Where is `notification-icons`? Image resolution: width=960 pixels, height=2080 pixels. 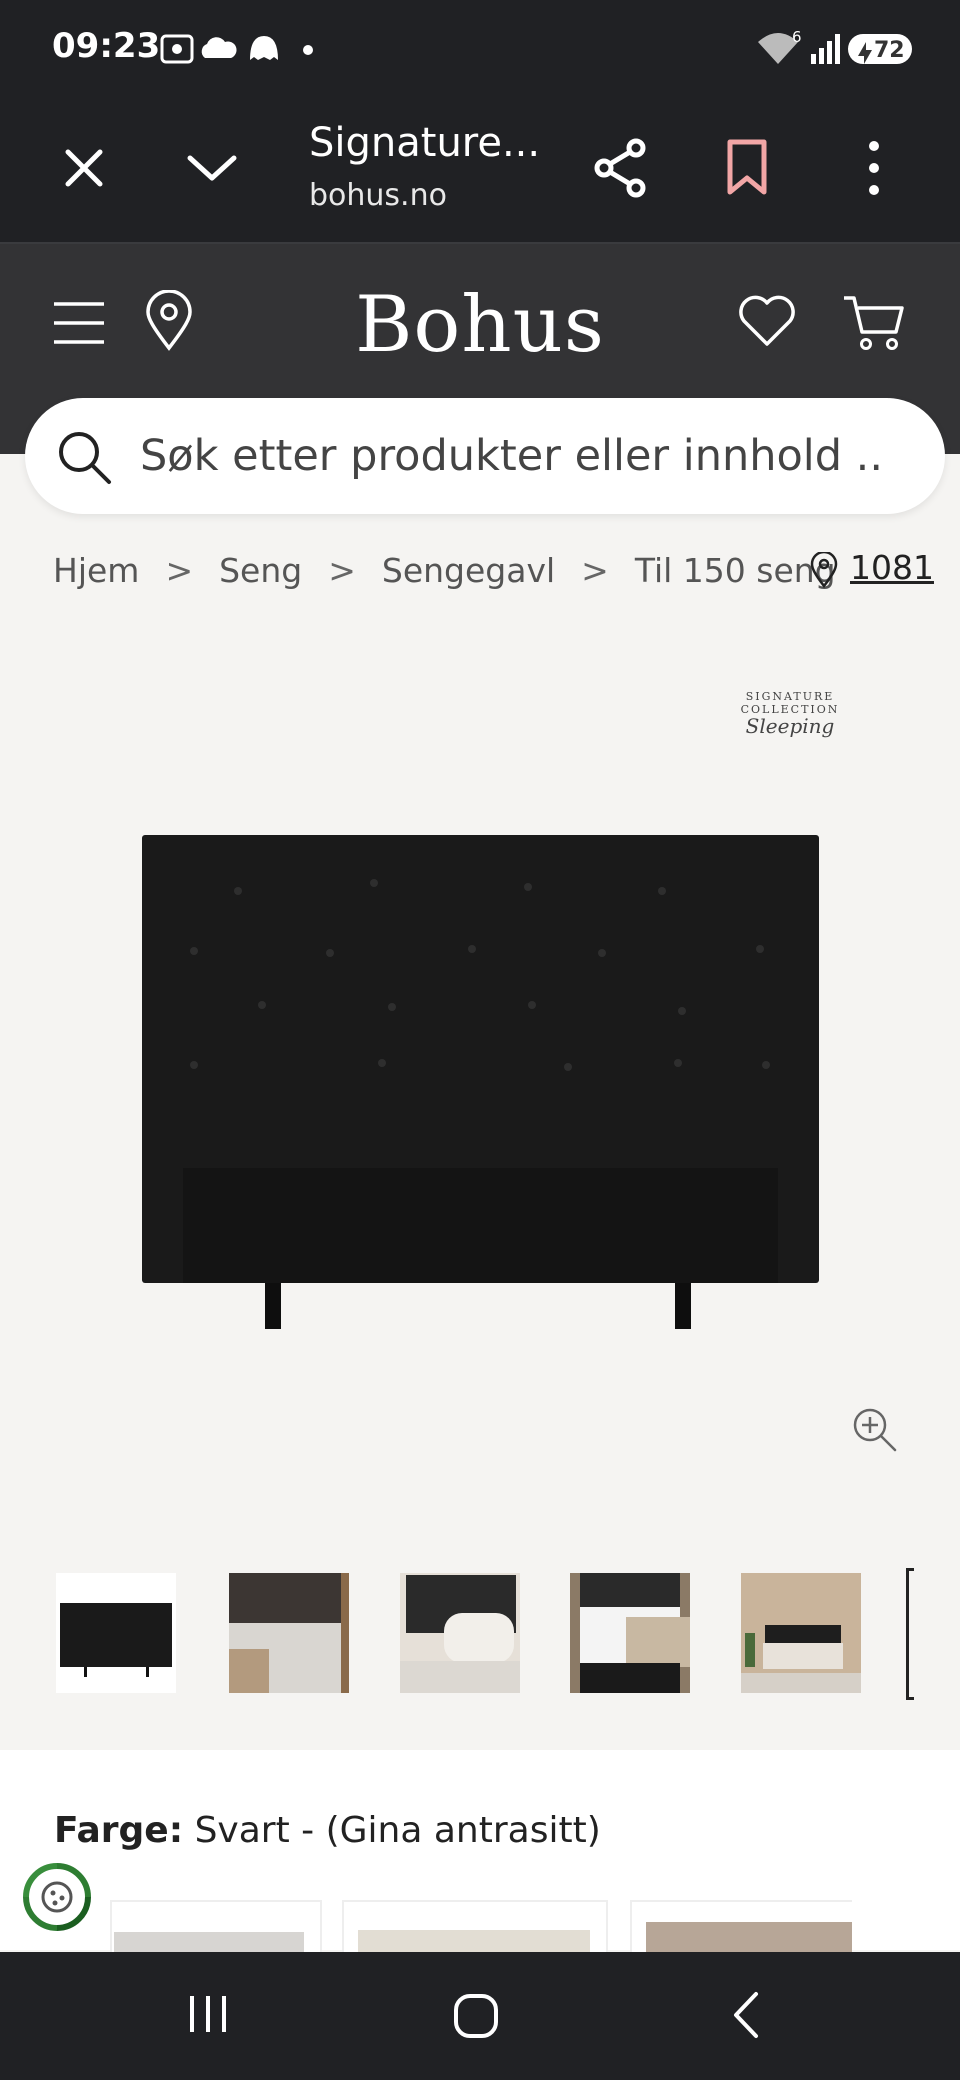
notification-icons is located at coordinates (236, 49).